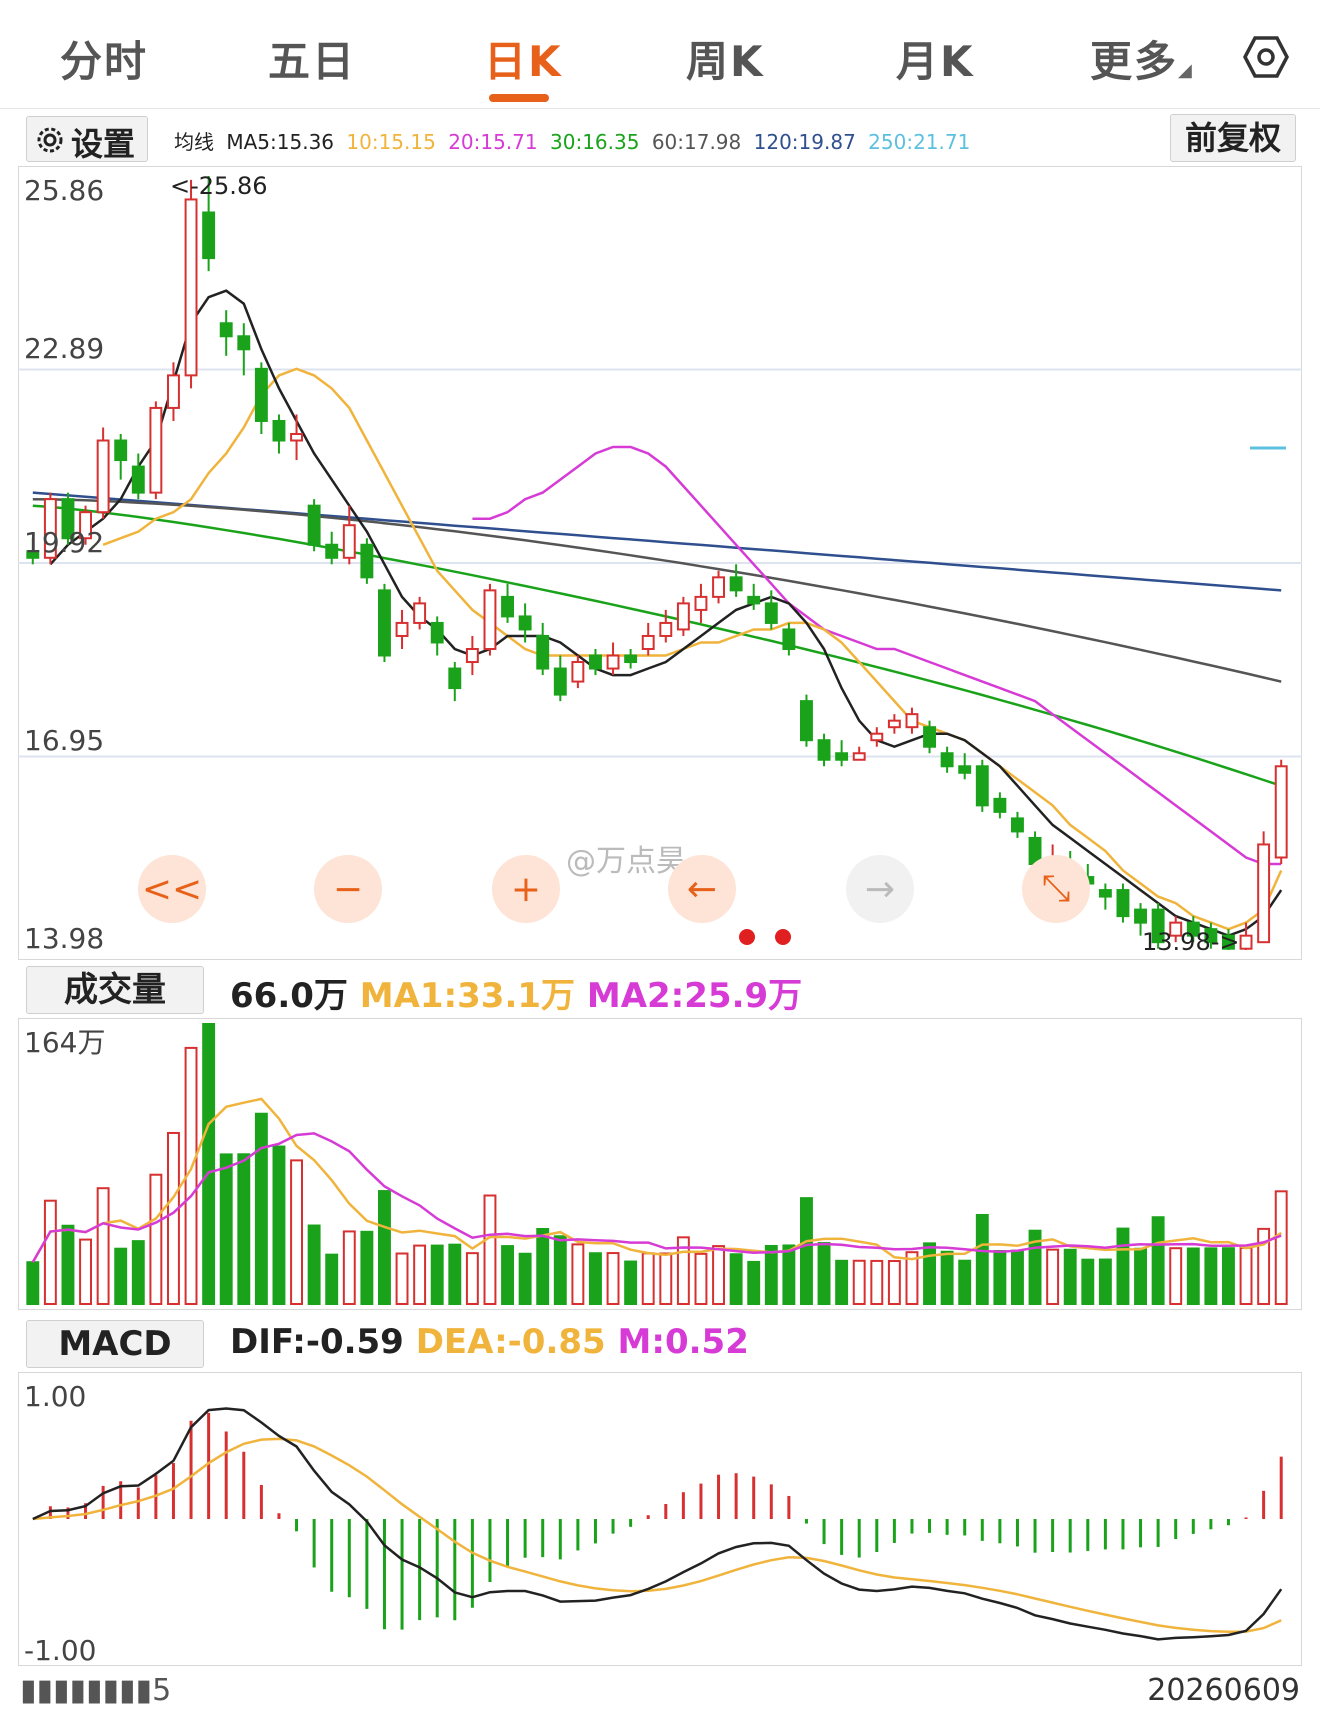 The height and width of the screenshot is (1714, 1320). What do you see at coordinates (725, 58) in the screenshot?
I see `tab-weekly-k: 周K` at bounding box center [725, 58].